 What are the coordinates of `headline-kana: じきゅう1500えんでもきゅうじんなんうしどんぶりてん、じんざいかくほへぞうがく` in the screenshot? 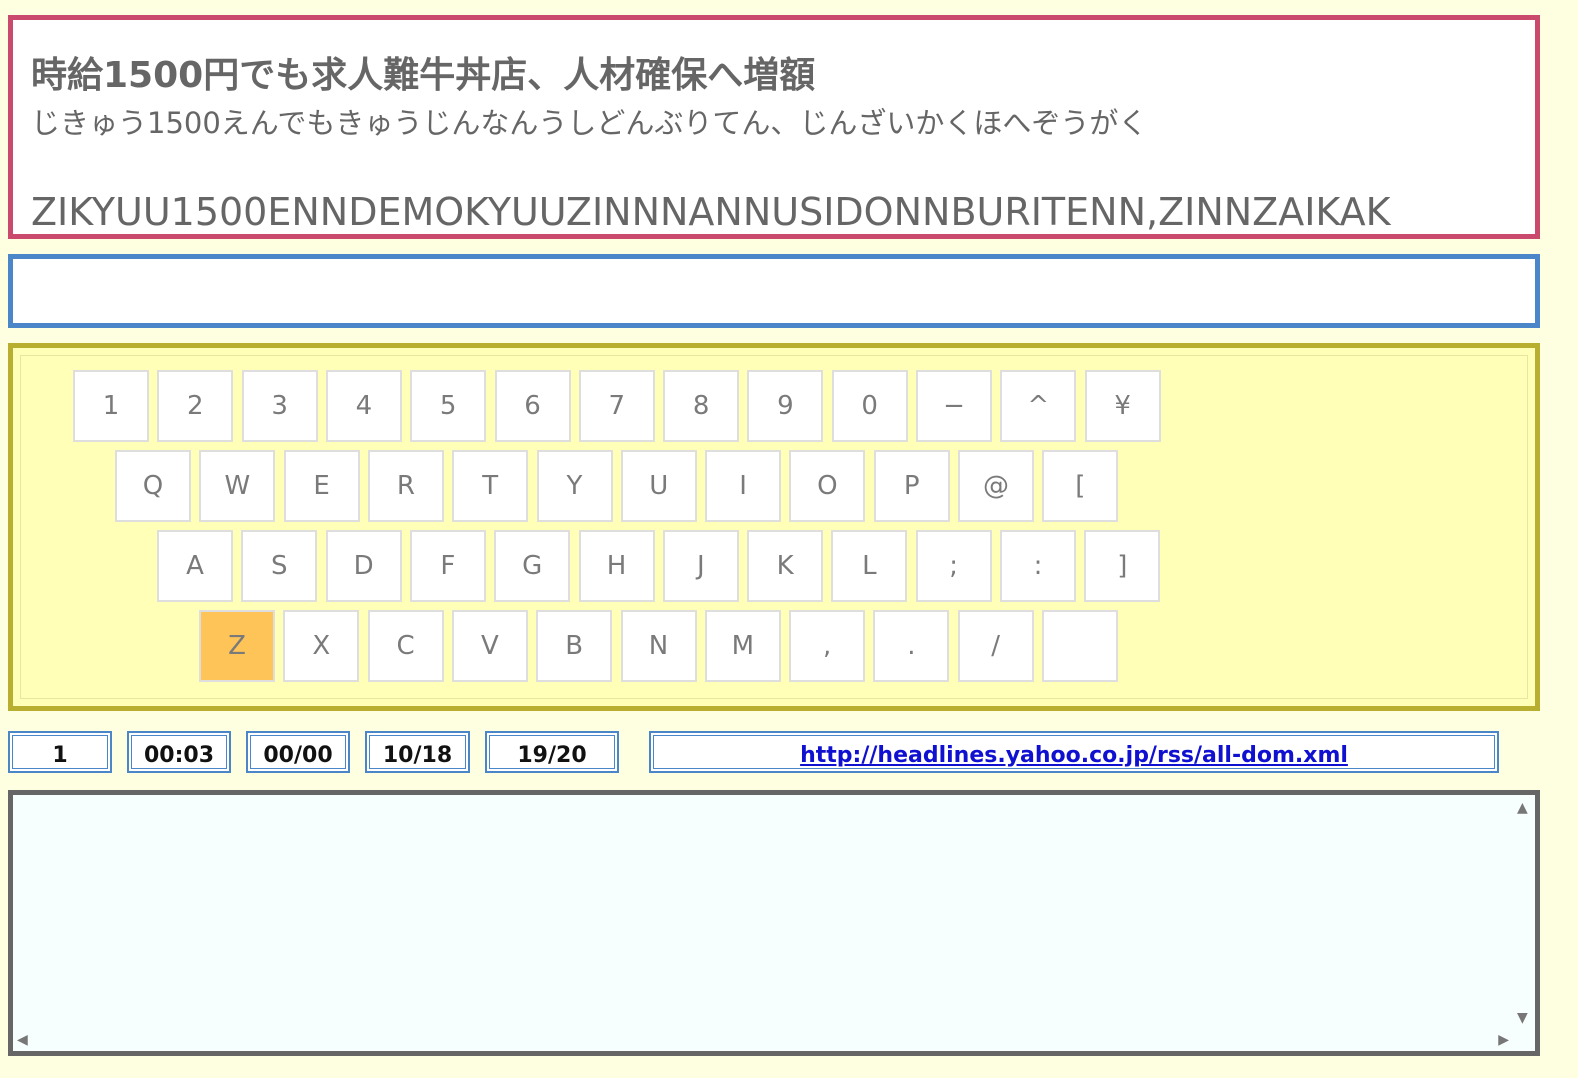 It's located at (589, 123).